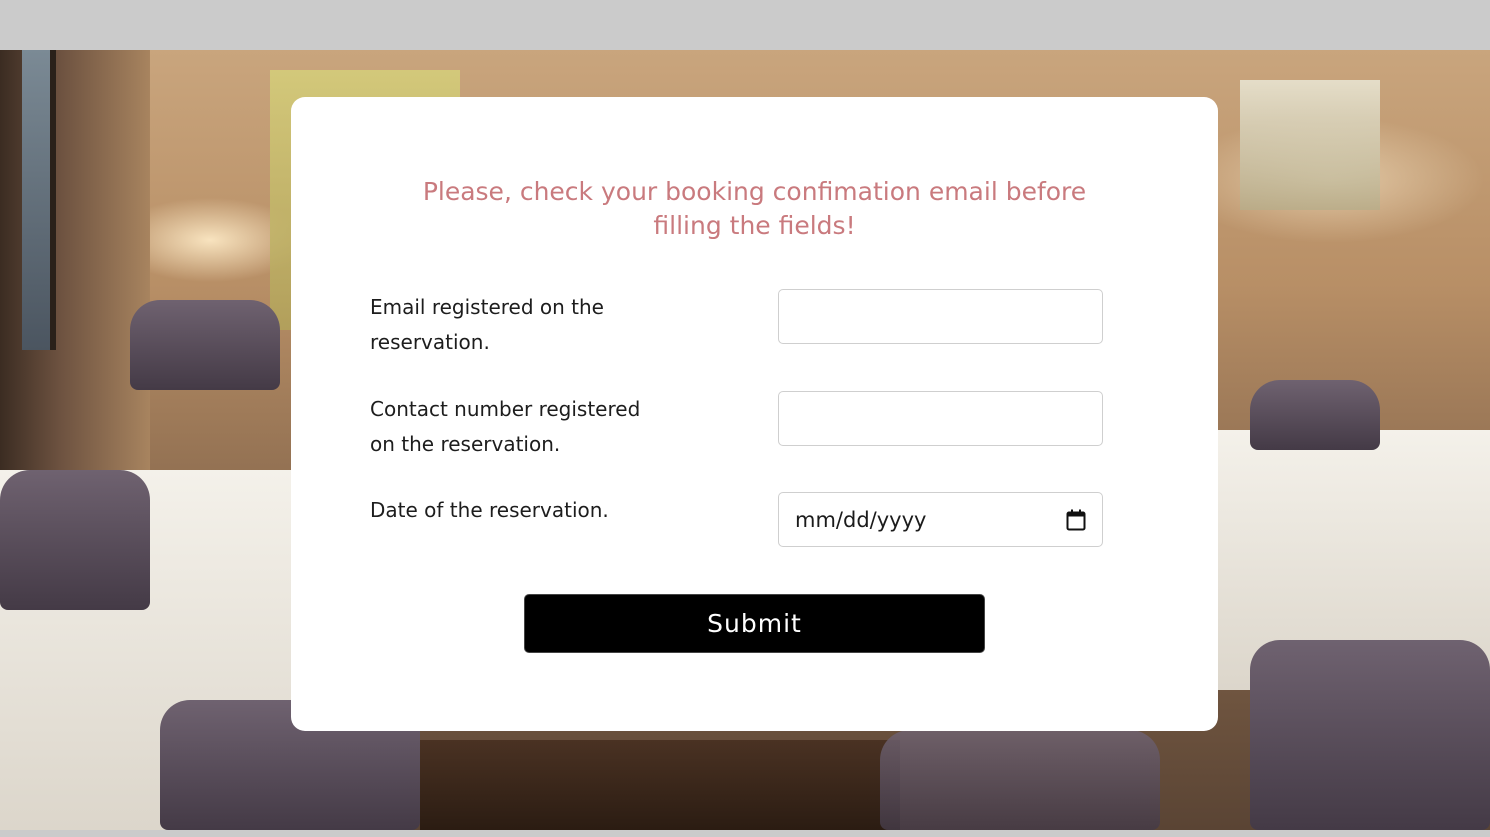 The height and width of the screenshot is (837, 1490). I want to click on top-bar, so click(745, 25).